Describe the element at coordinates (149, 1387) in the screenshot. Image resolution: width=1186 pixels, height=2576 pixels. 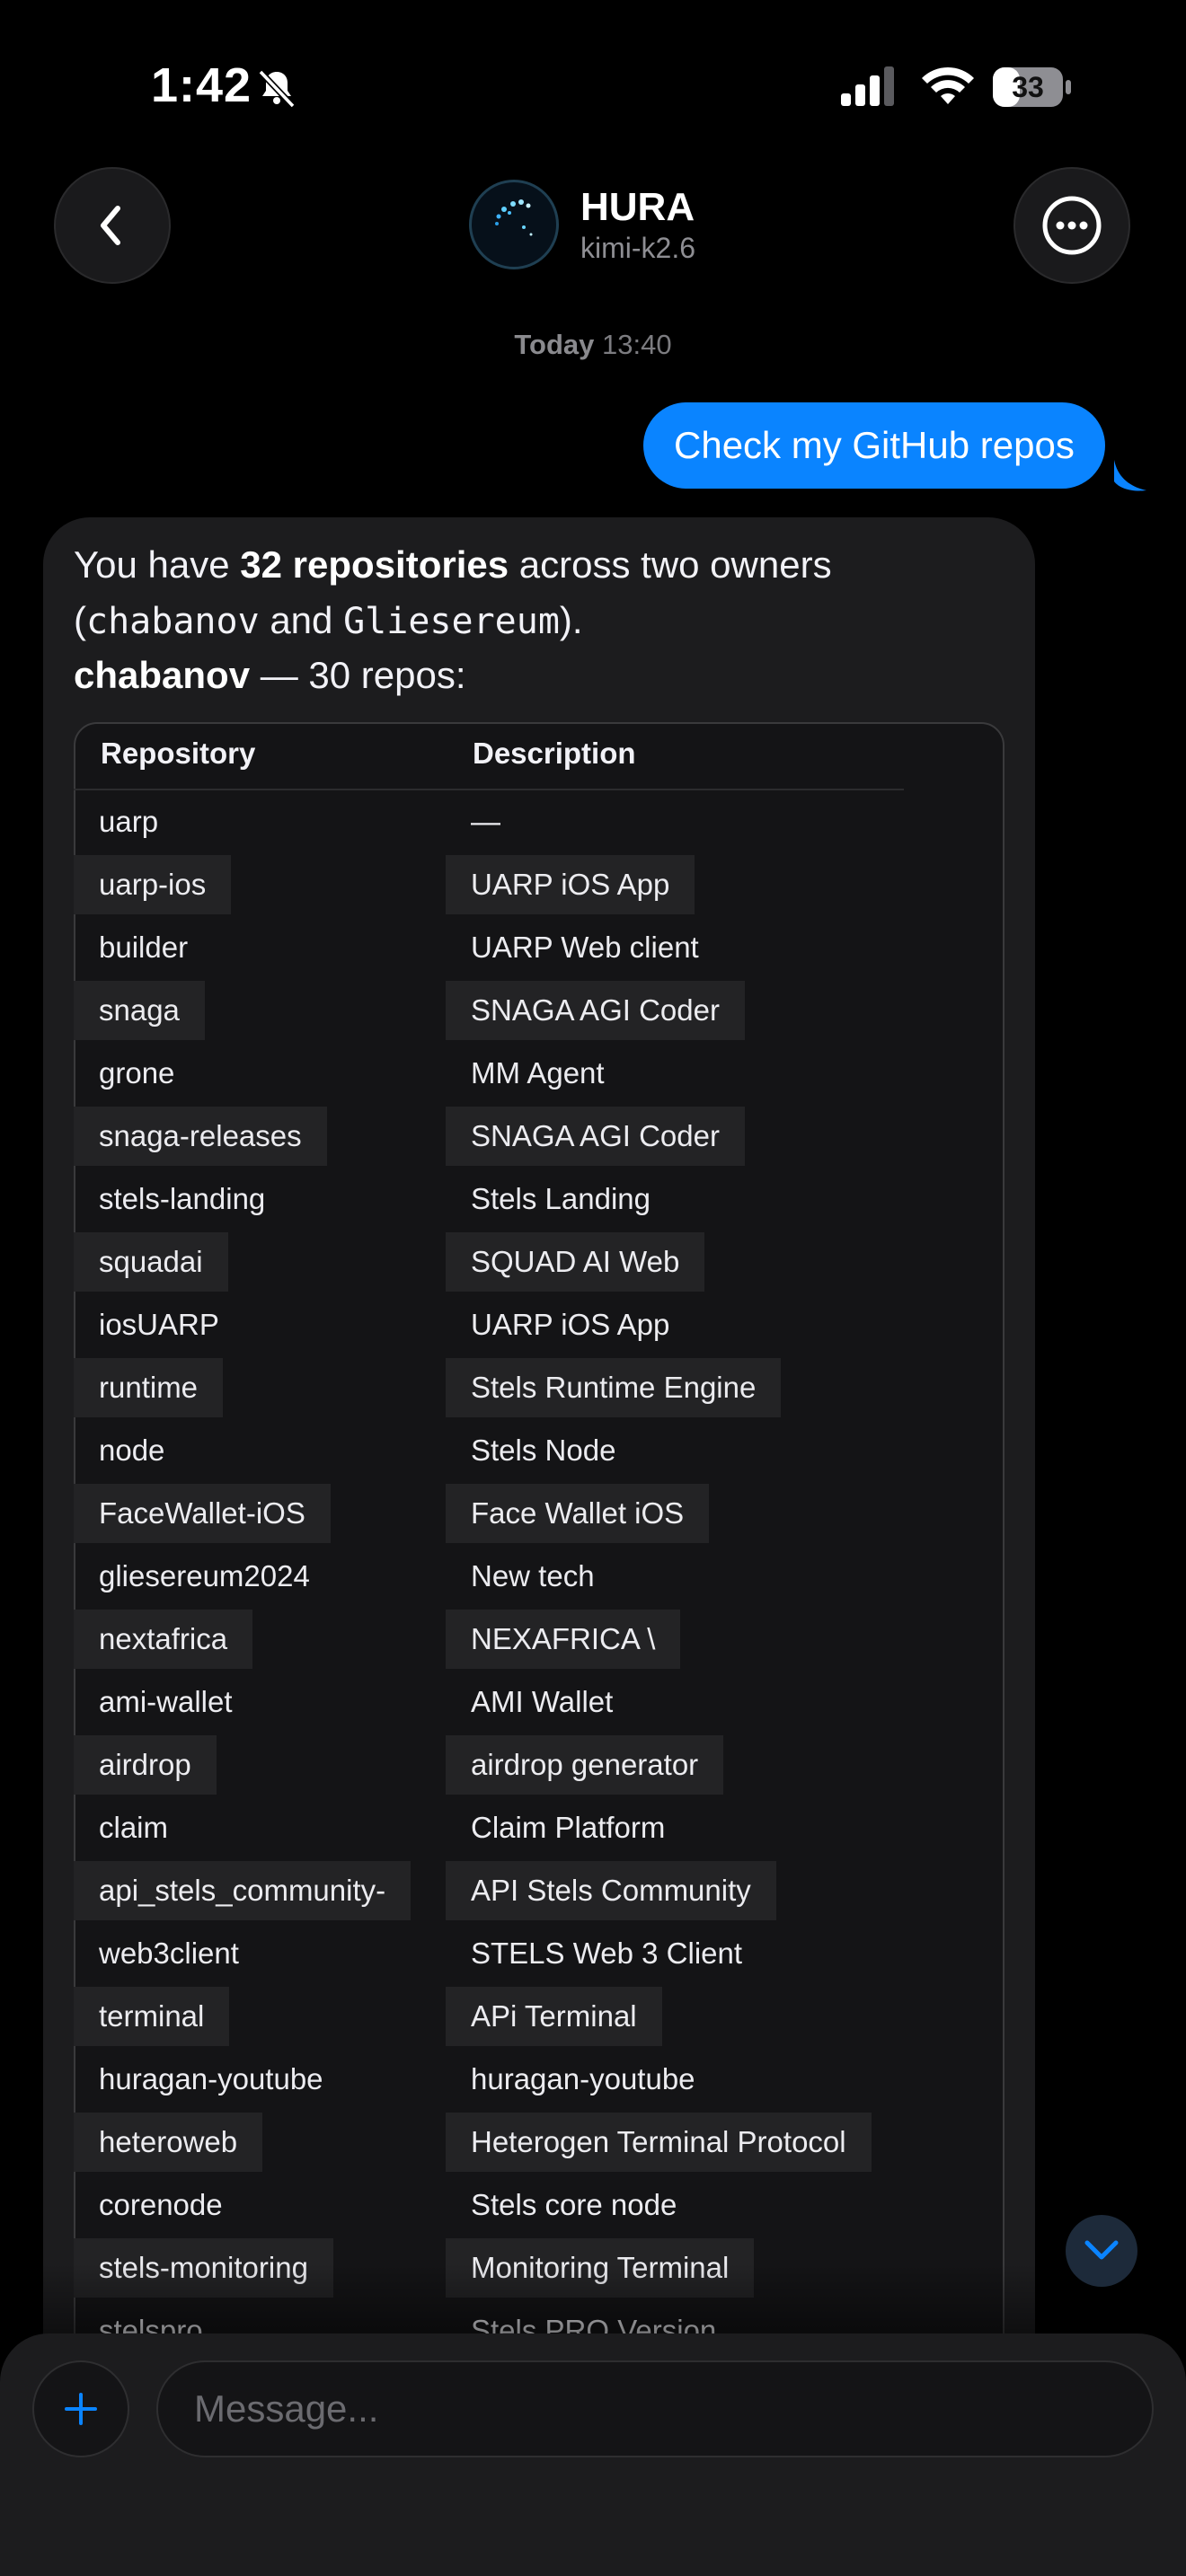
I see `table-cell-repository: runtime` at that location.